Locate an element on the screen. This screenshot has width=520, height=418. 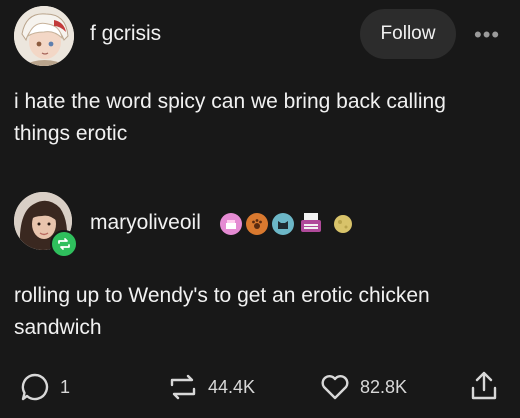
share-button is located at coordinates (484, 386).